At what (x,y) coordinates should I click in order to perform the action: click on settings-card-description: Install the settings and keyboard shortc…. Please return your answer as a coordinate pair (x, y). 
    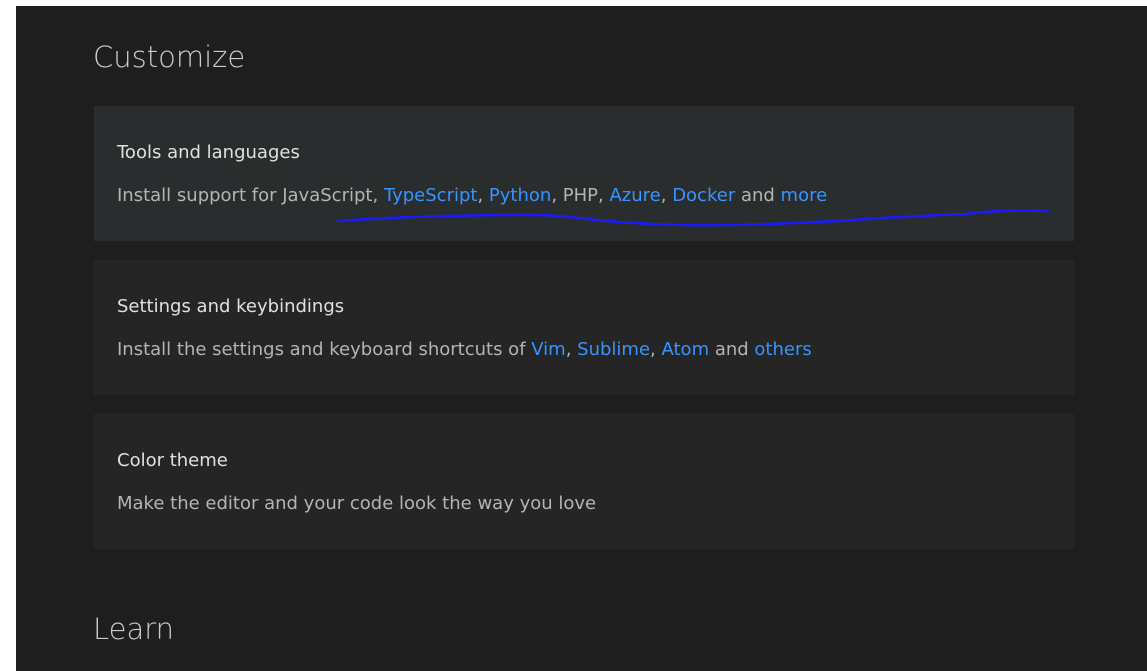
    Looking at the image, I should click on (464, 350).